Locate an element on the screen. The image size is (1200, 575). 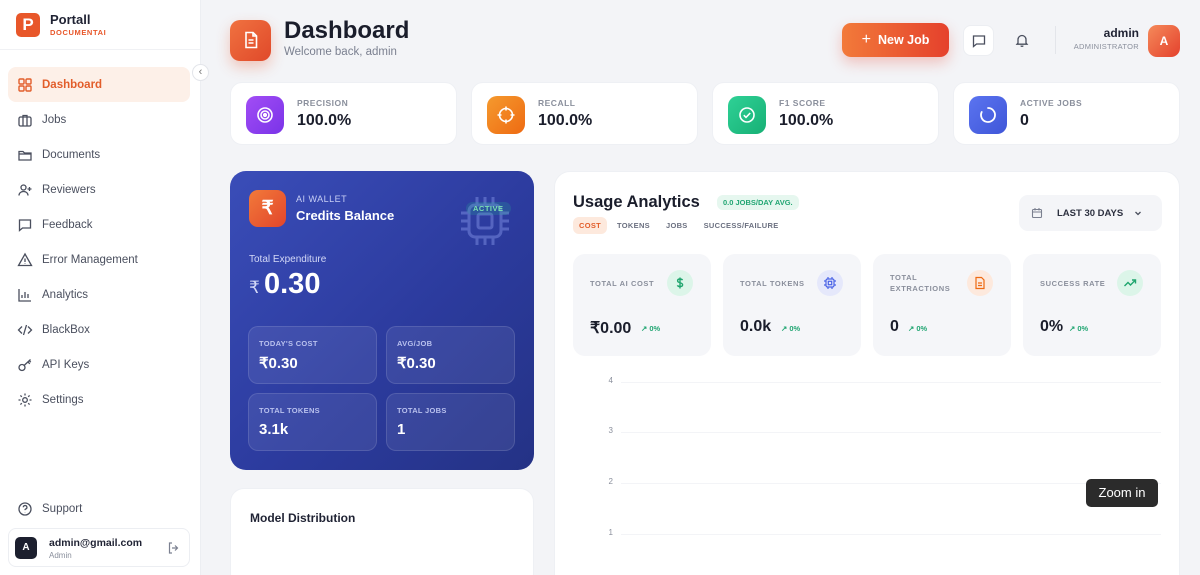
messages-button is located at coordinates (978, 40).